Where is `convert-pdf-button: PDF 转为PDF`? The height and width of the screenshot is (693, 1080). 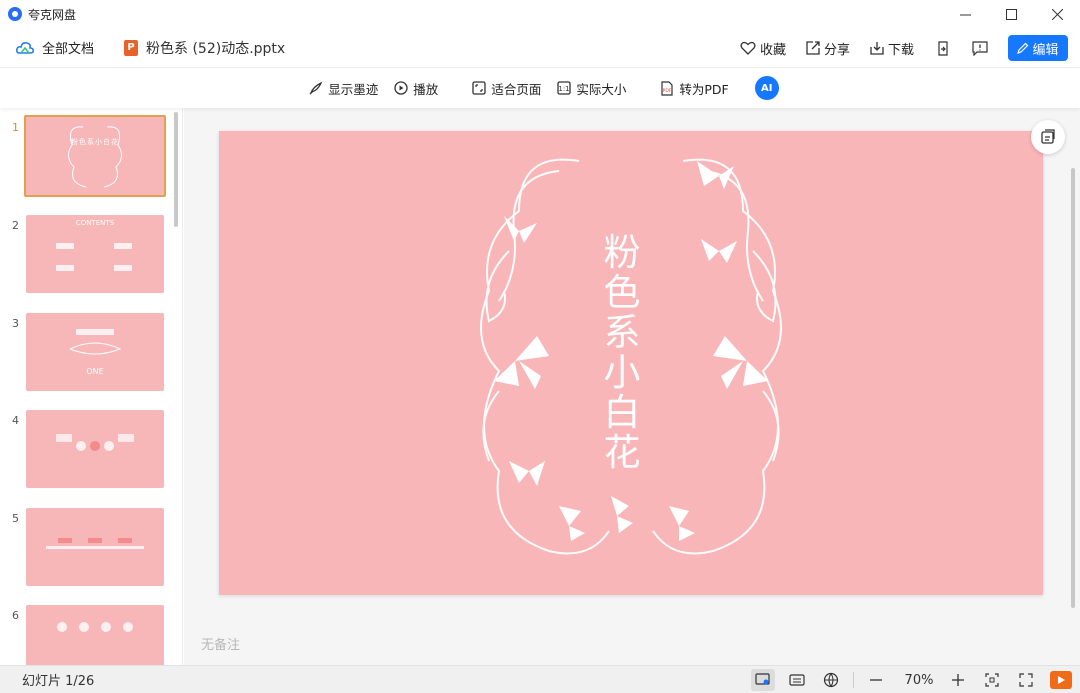 convert-pdf-button: PDF 转为PDF is located at coordinates (694, 88).